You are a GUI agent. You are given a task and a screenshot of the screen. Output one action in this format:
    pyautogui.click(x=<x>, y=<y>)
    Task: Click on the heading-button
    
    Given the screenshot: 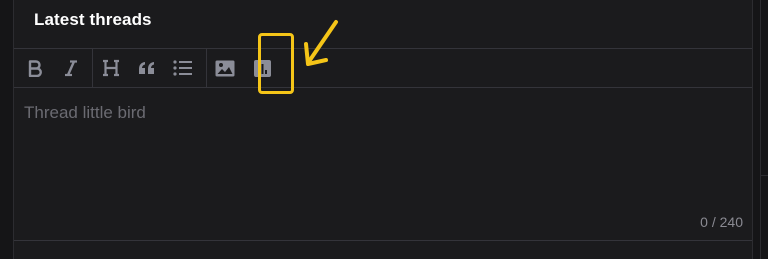 What is the action you would take?
    pyautogui.click(x=111, y=68)
    